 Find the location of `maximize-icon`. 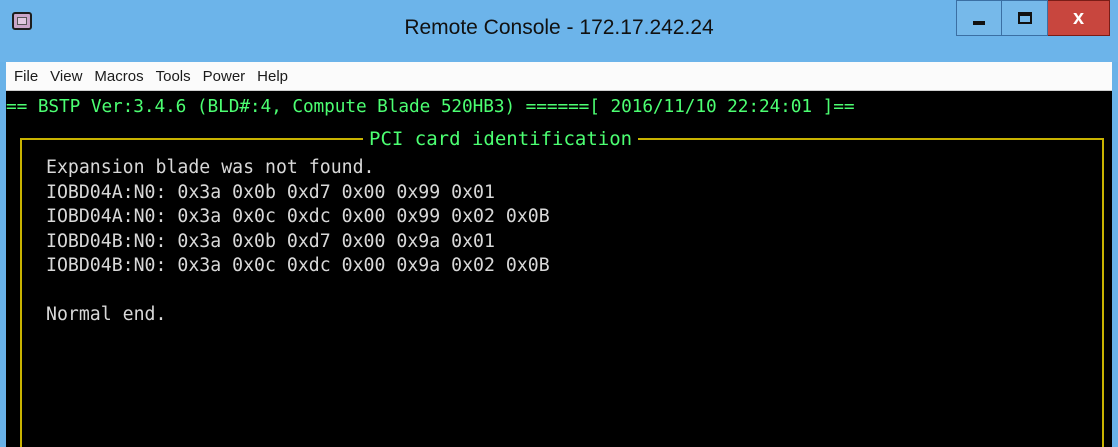

maximize-icon is located at coordinates (1024, 18).